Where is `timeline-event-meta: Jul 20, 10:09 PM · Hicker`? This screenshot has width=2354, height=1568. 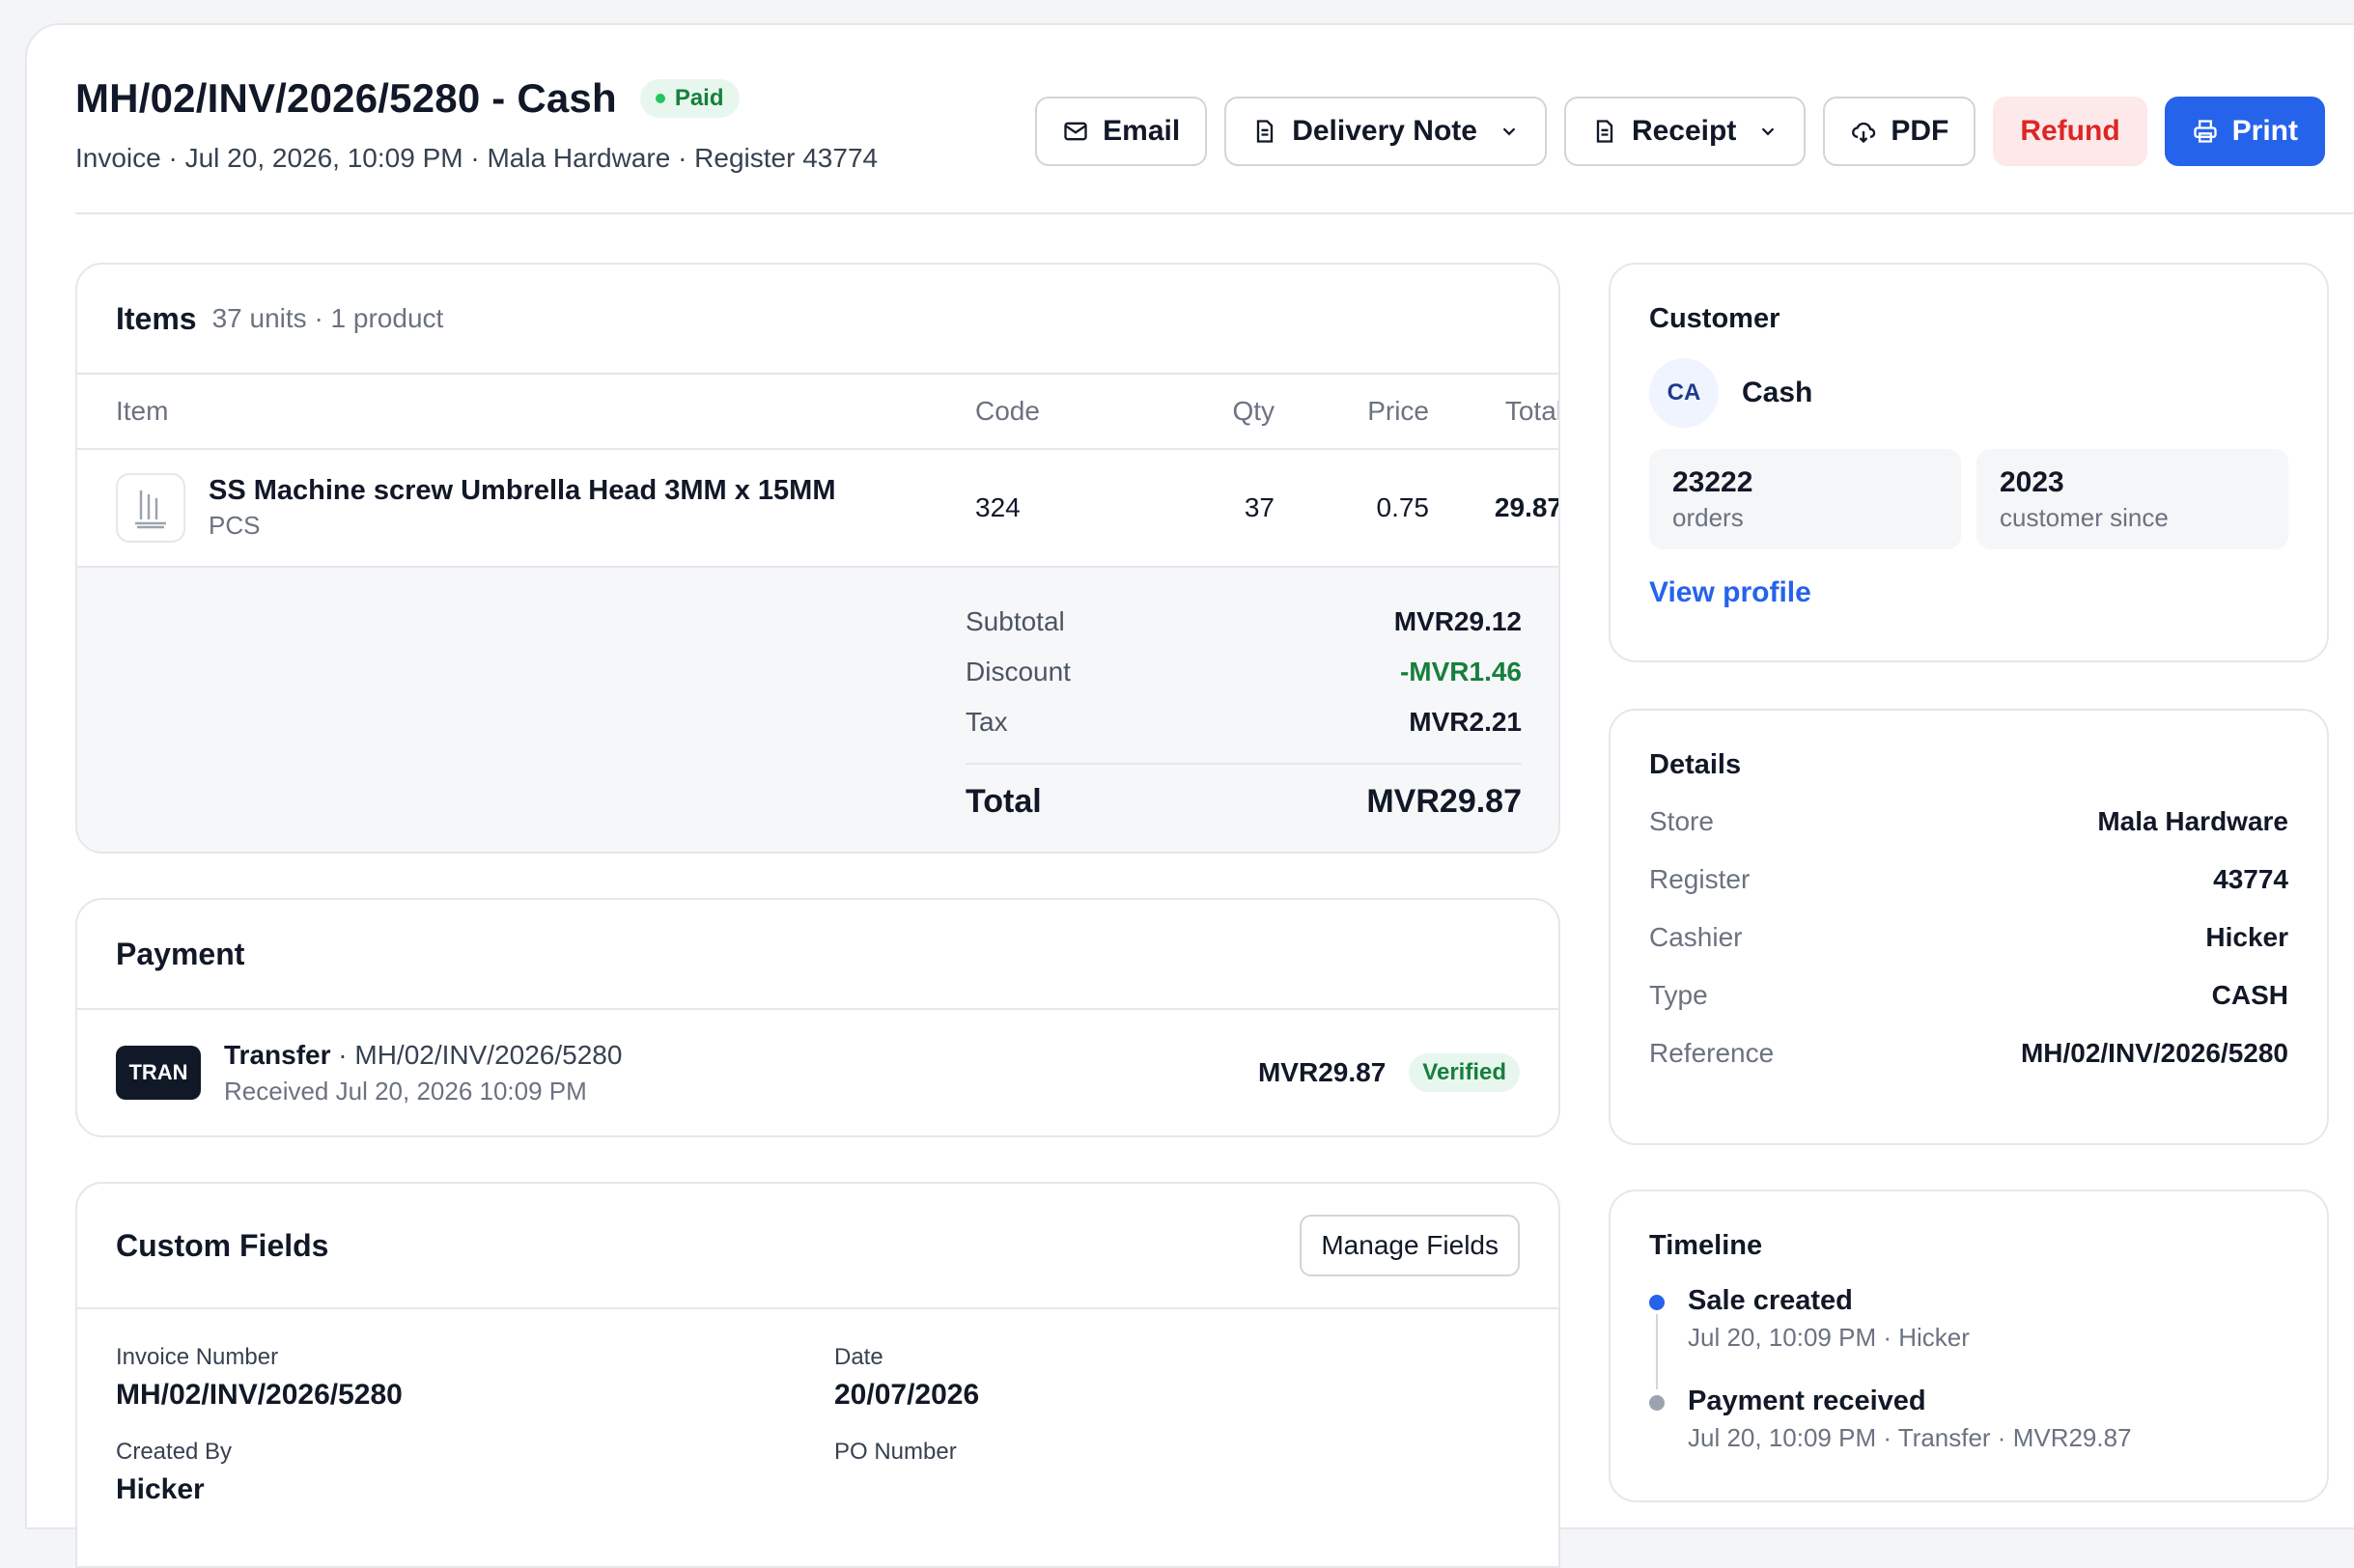 timeline-event-meta: Jul 20, 10:09 PM · Hicker is located at coordinates (1829, 1338).